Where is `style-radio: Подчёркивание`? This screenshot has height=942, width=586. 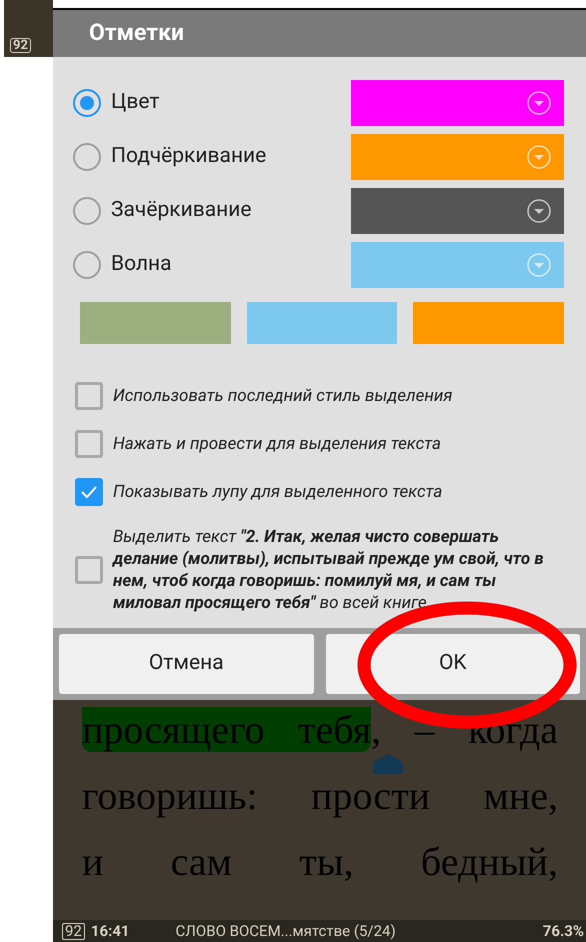 style-radio: Подчёркивание is located at coordinates (169, 157).